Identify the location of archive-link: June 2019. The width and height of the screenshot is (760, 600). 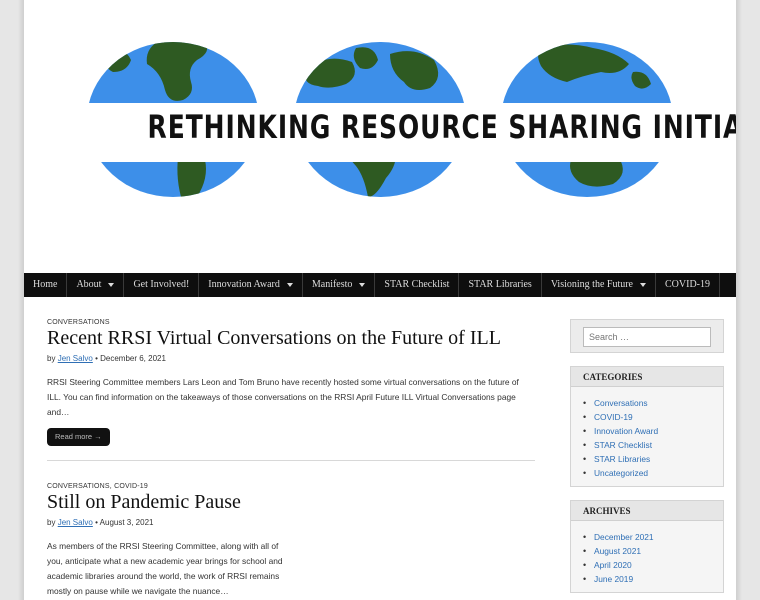
(647, 579).